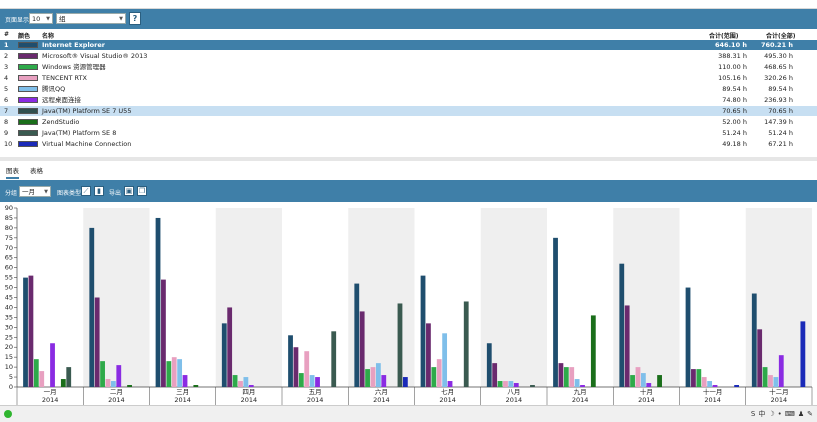  Describe the element at coordinates (734, 89) in the screenshot. I see `range-total: 89.54 h` at that location.